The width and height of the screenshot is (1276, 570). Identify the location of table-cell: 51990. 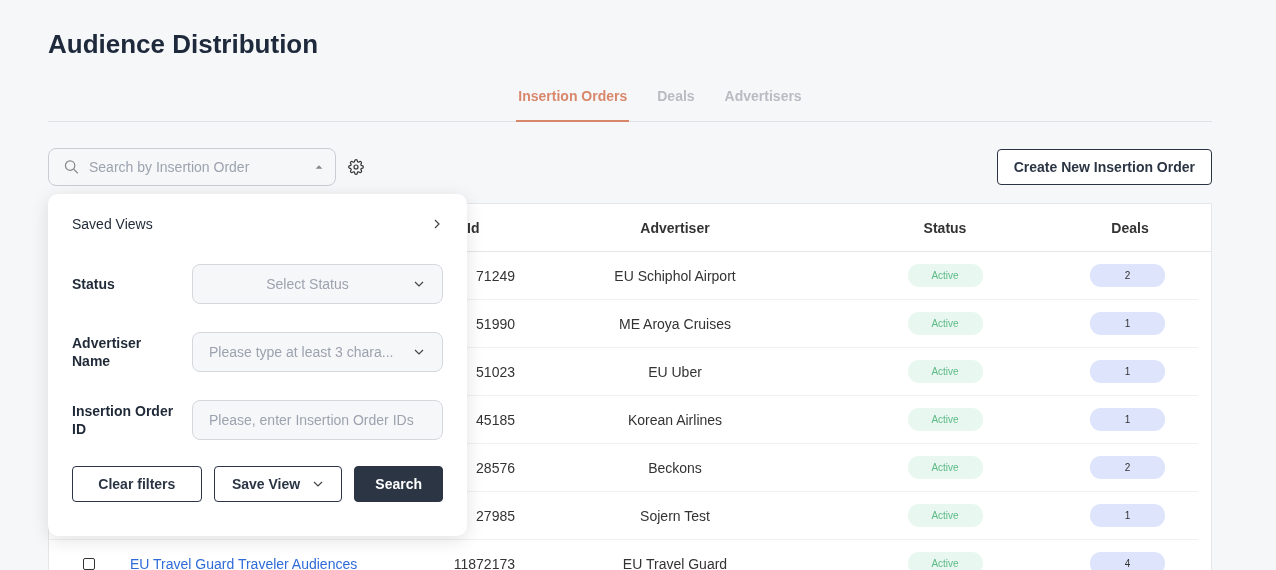
(495, 323).